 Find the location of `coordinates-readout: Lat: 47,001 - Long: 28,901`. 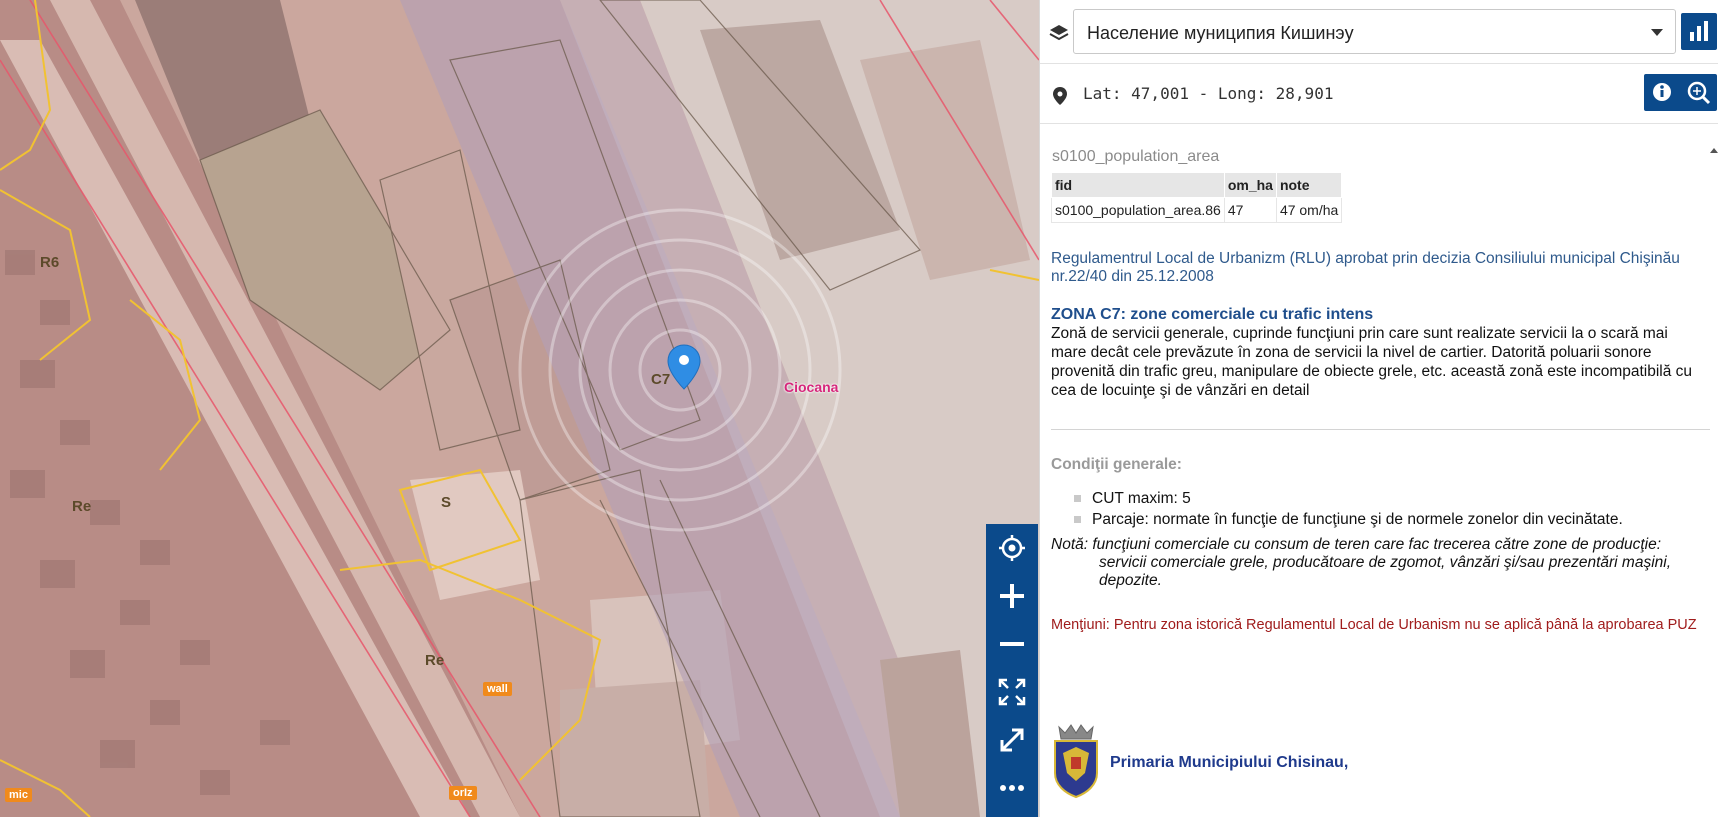

coordinates-readout: Lat: 47,001 - Long: 28,901 is located at coordinates (1208, 93).